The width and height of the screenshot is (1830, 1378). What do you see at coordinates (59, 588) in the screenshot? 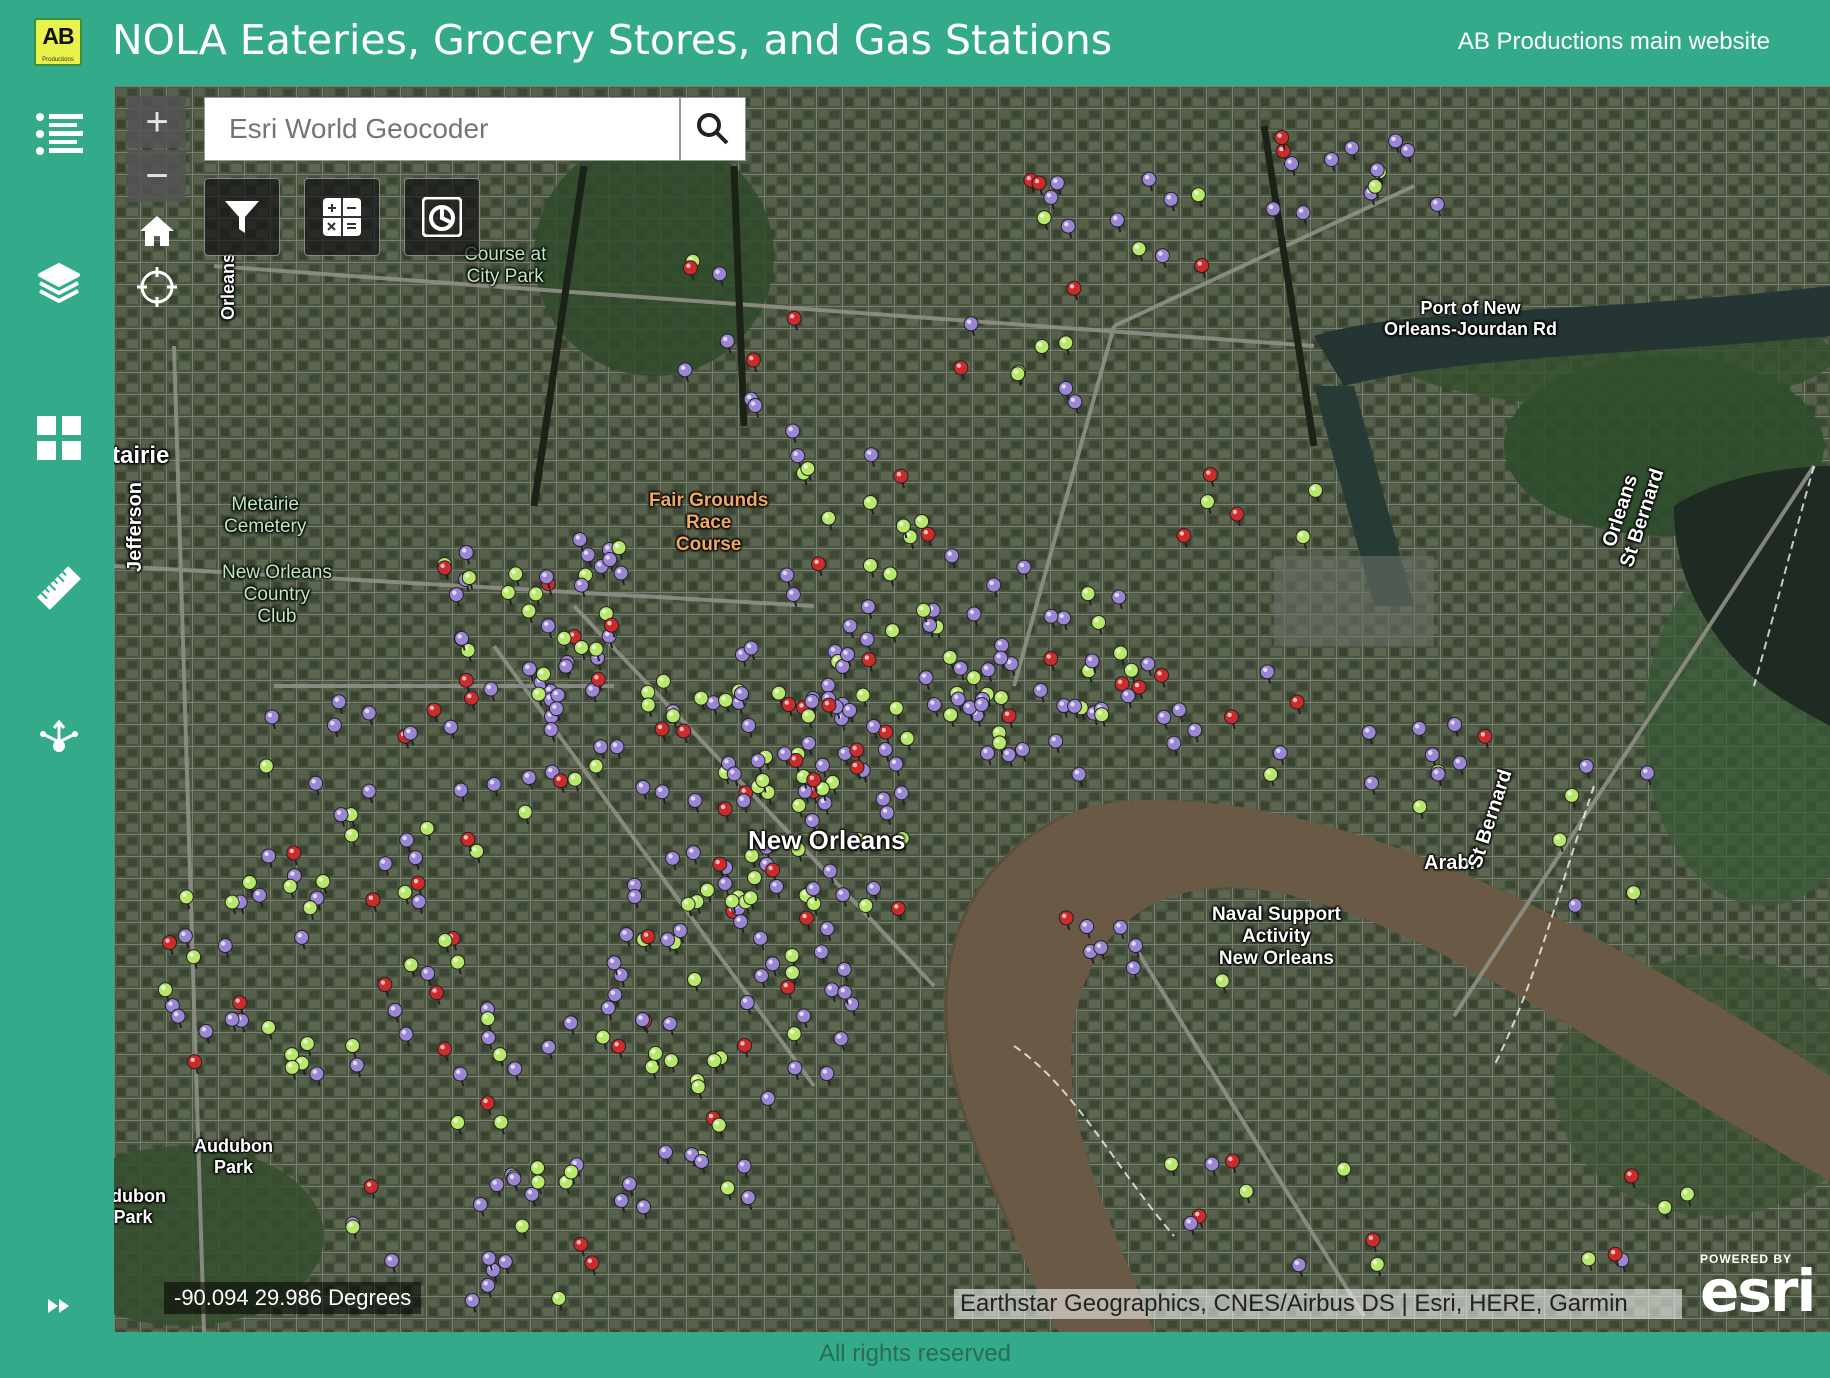
I see `measure-button` at bounding box center [59, 588].